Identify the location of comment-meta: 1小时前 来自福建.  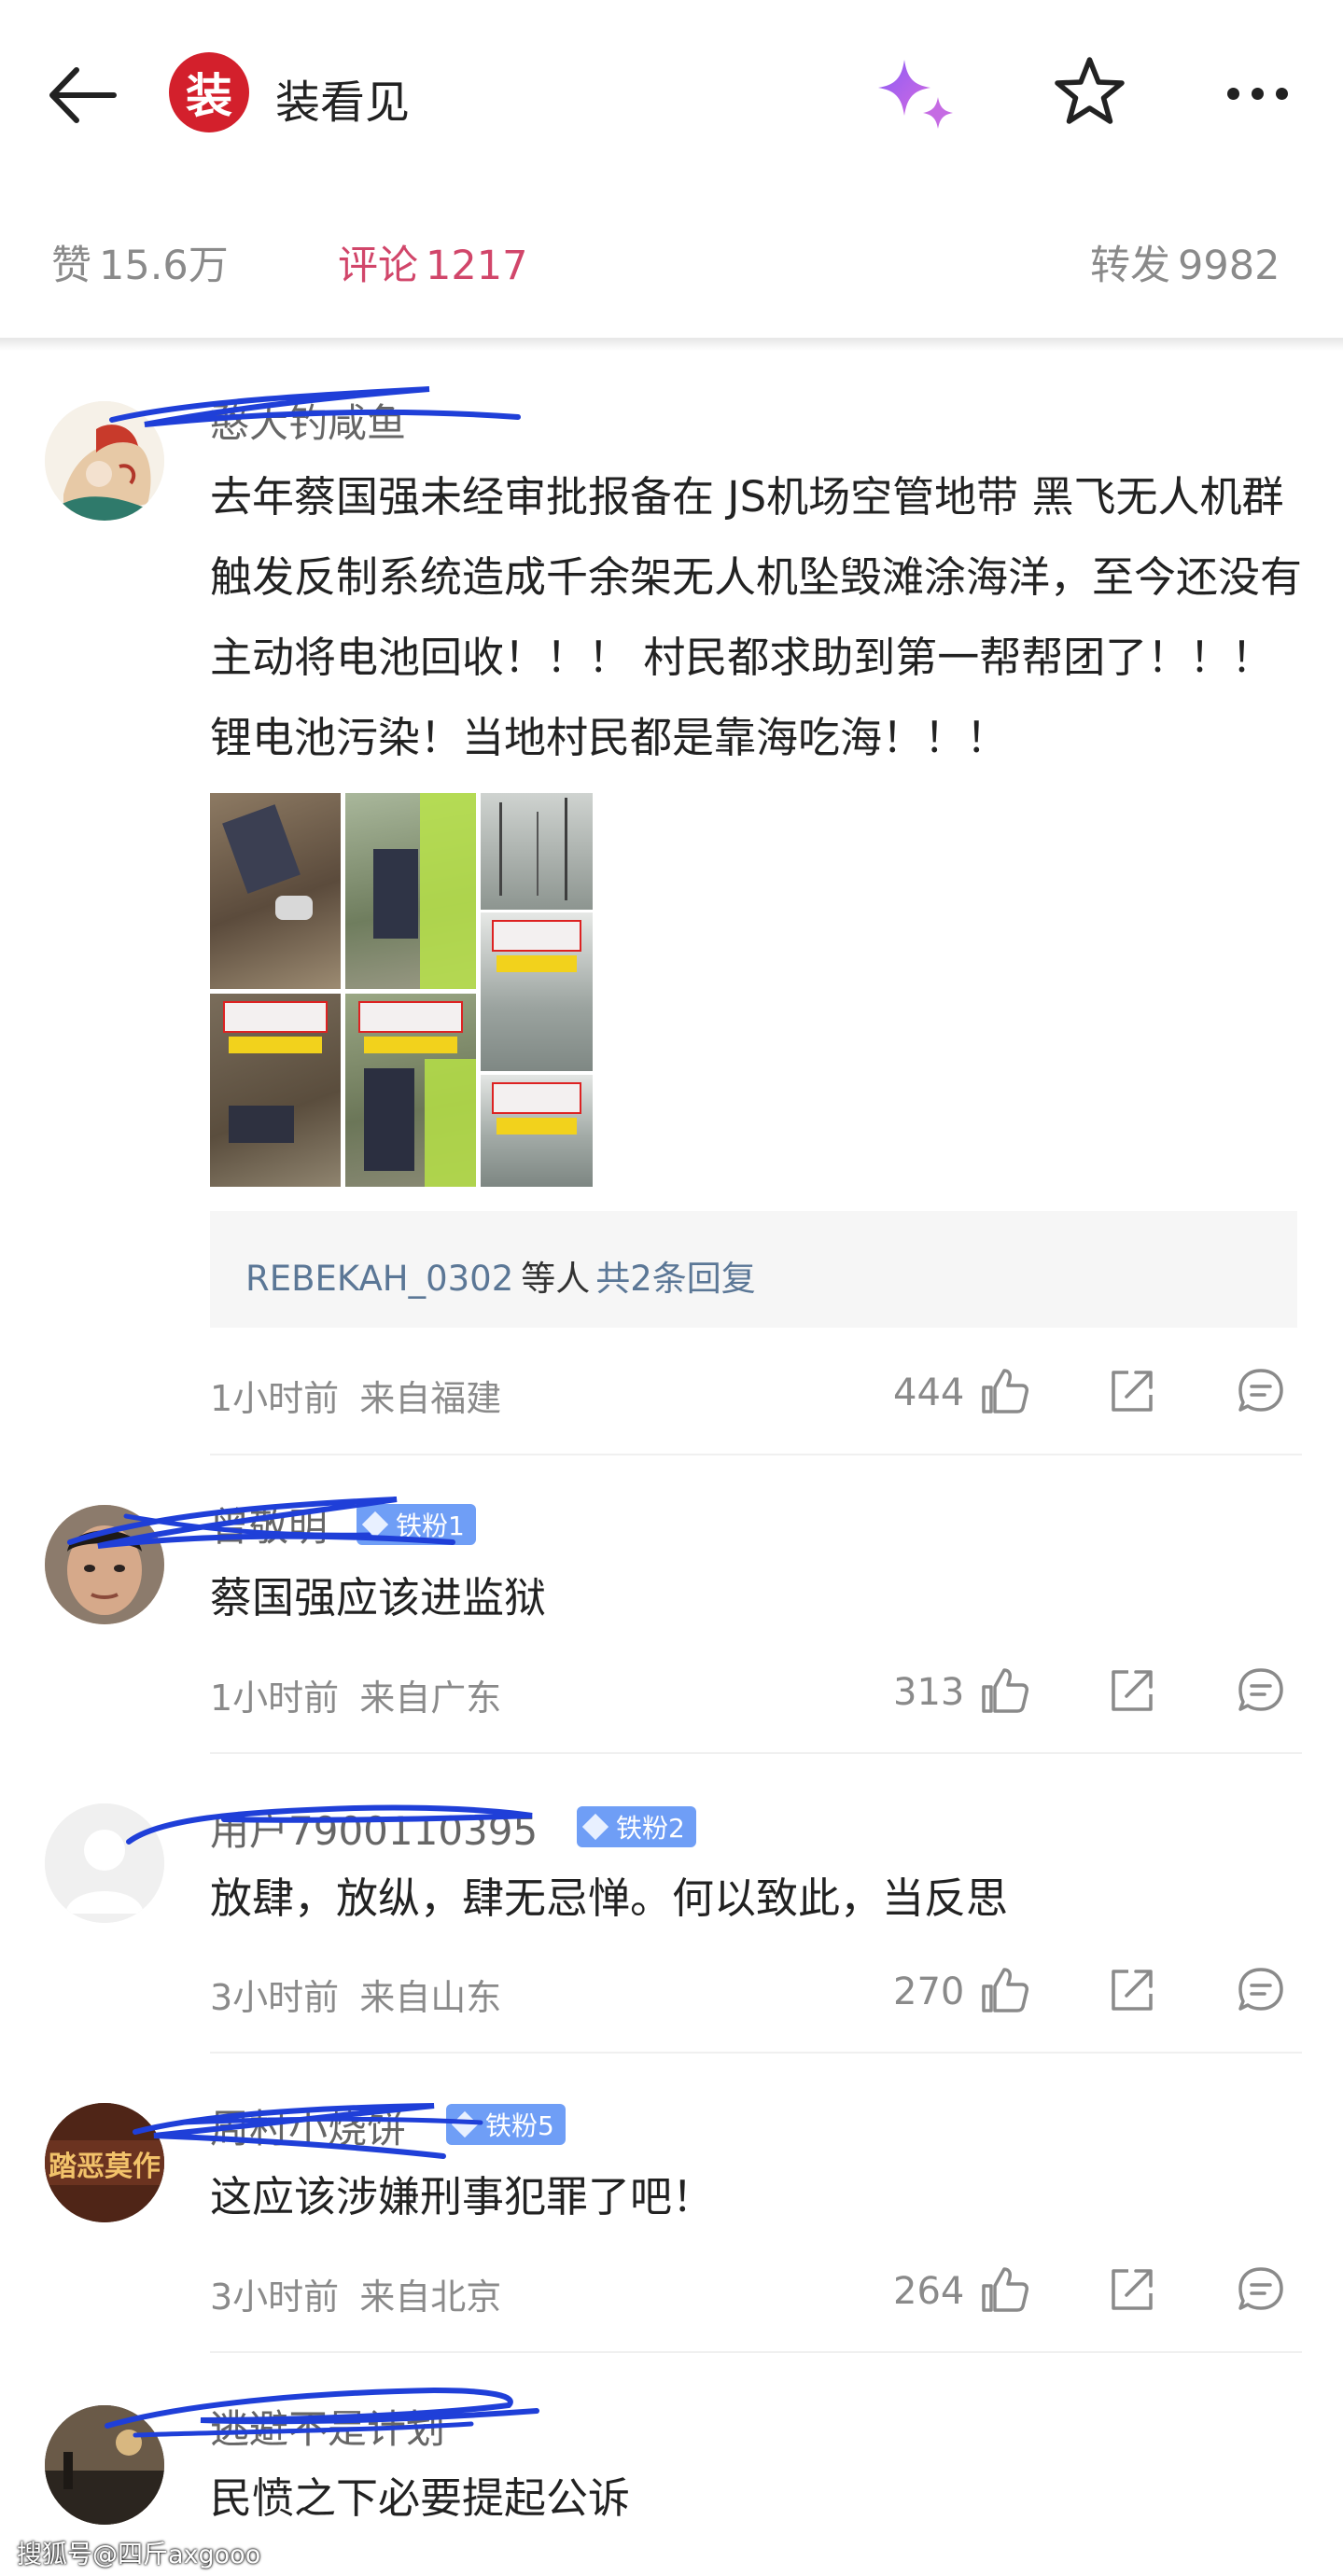
(355, 1395).